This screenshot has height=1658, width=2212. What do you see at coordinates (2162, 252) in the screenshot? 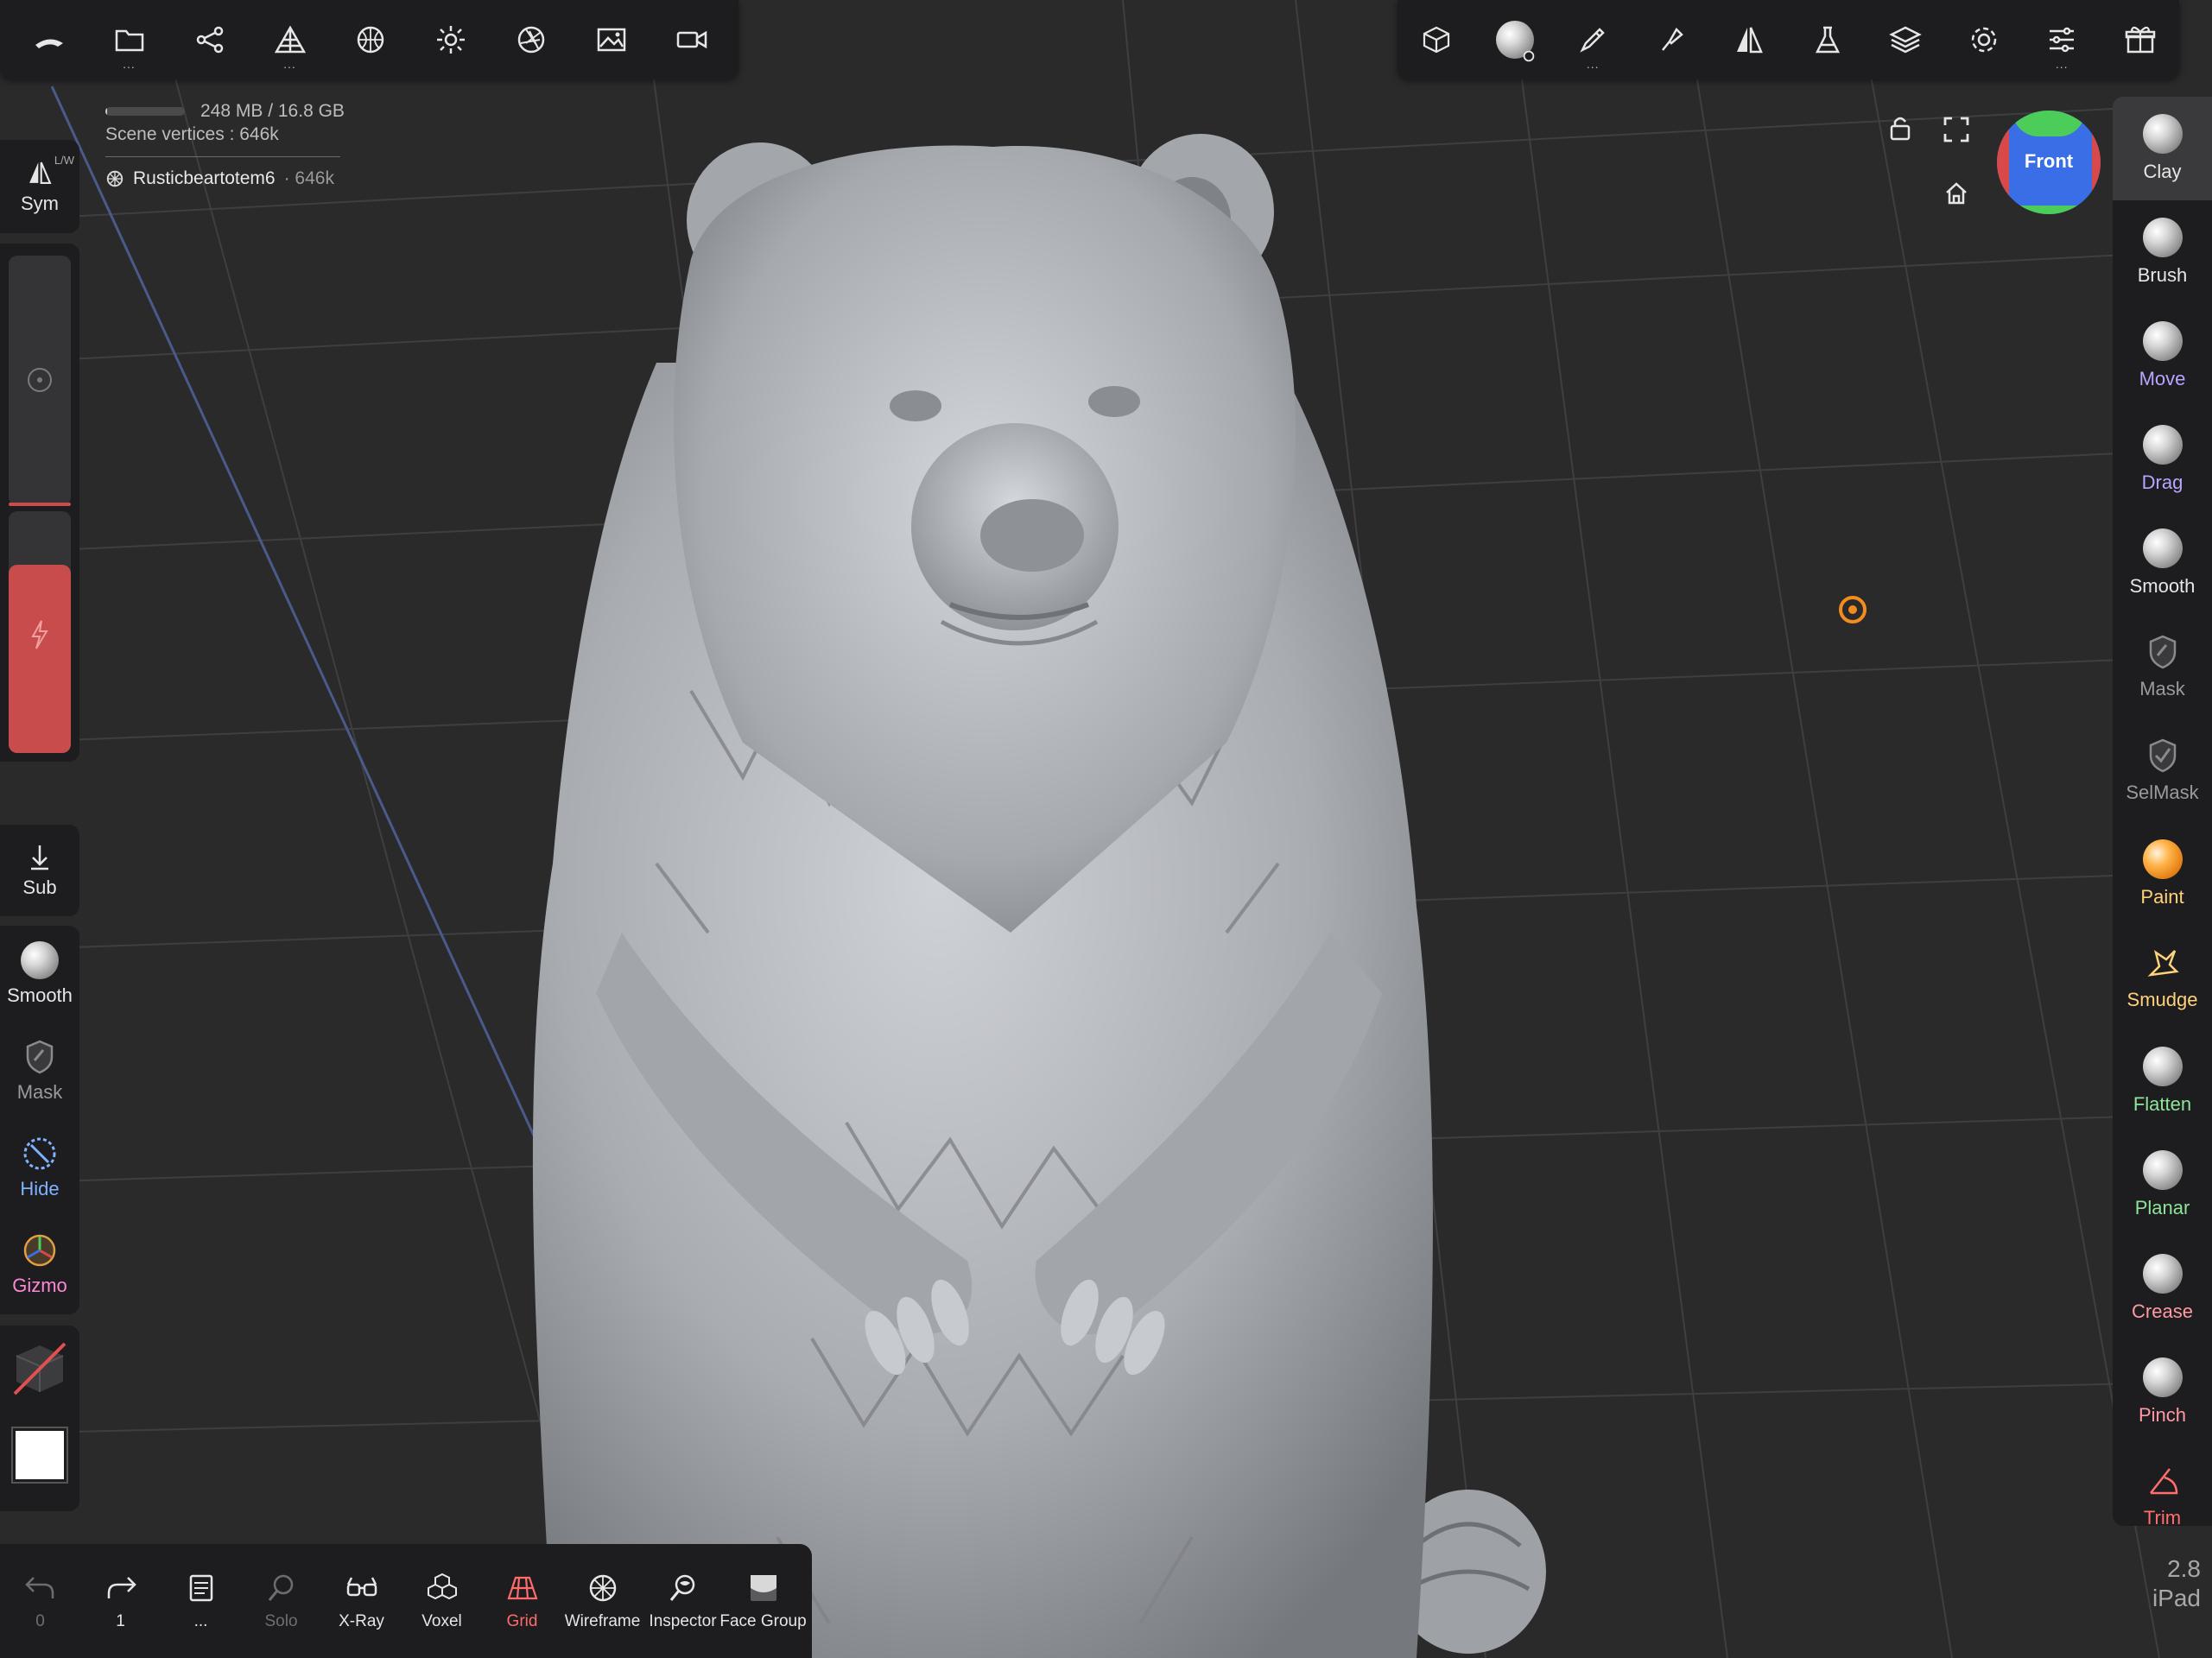
I see `tool-brush: Brush` at bounding box center [2162, 252].